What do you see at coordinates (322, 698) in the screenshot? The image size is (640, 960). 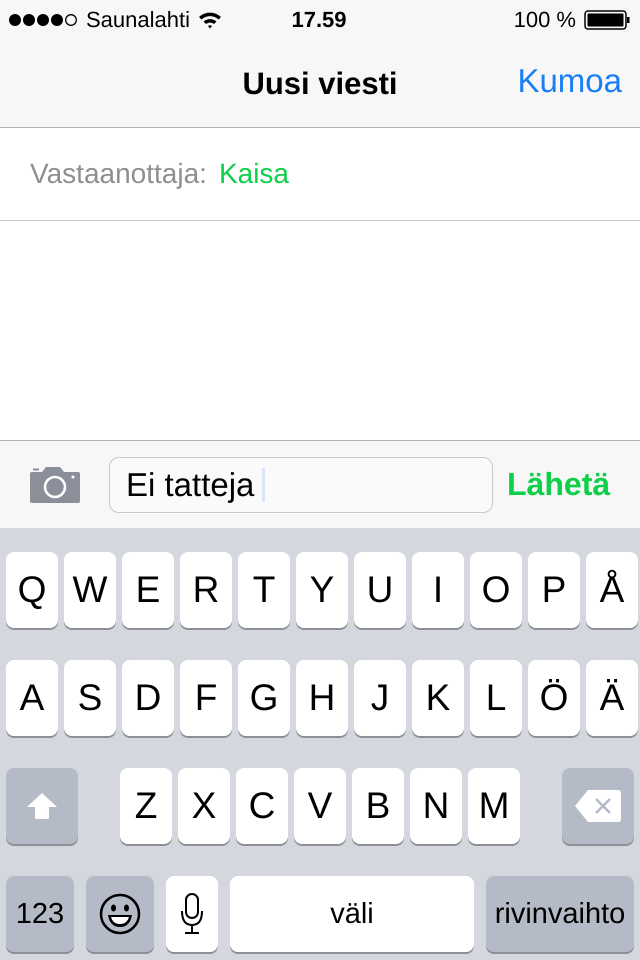 I see `letter-key: H` at bounding box center [322, 698].